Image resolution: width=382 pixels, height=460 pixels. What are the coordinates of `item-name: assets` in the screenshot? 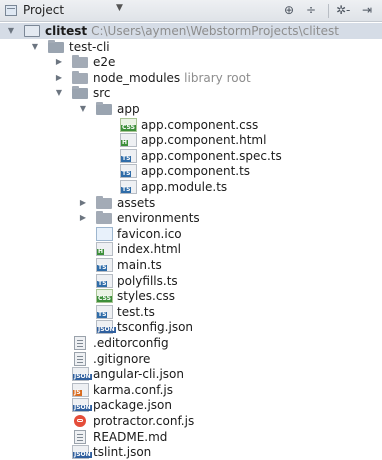 It's located at (136, 203).